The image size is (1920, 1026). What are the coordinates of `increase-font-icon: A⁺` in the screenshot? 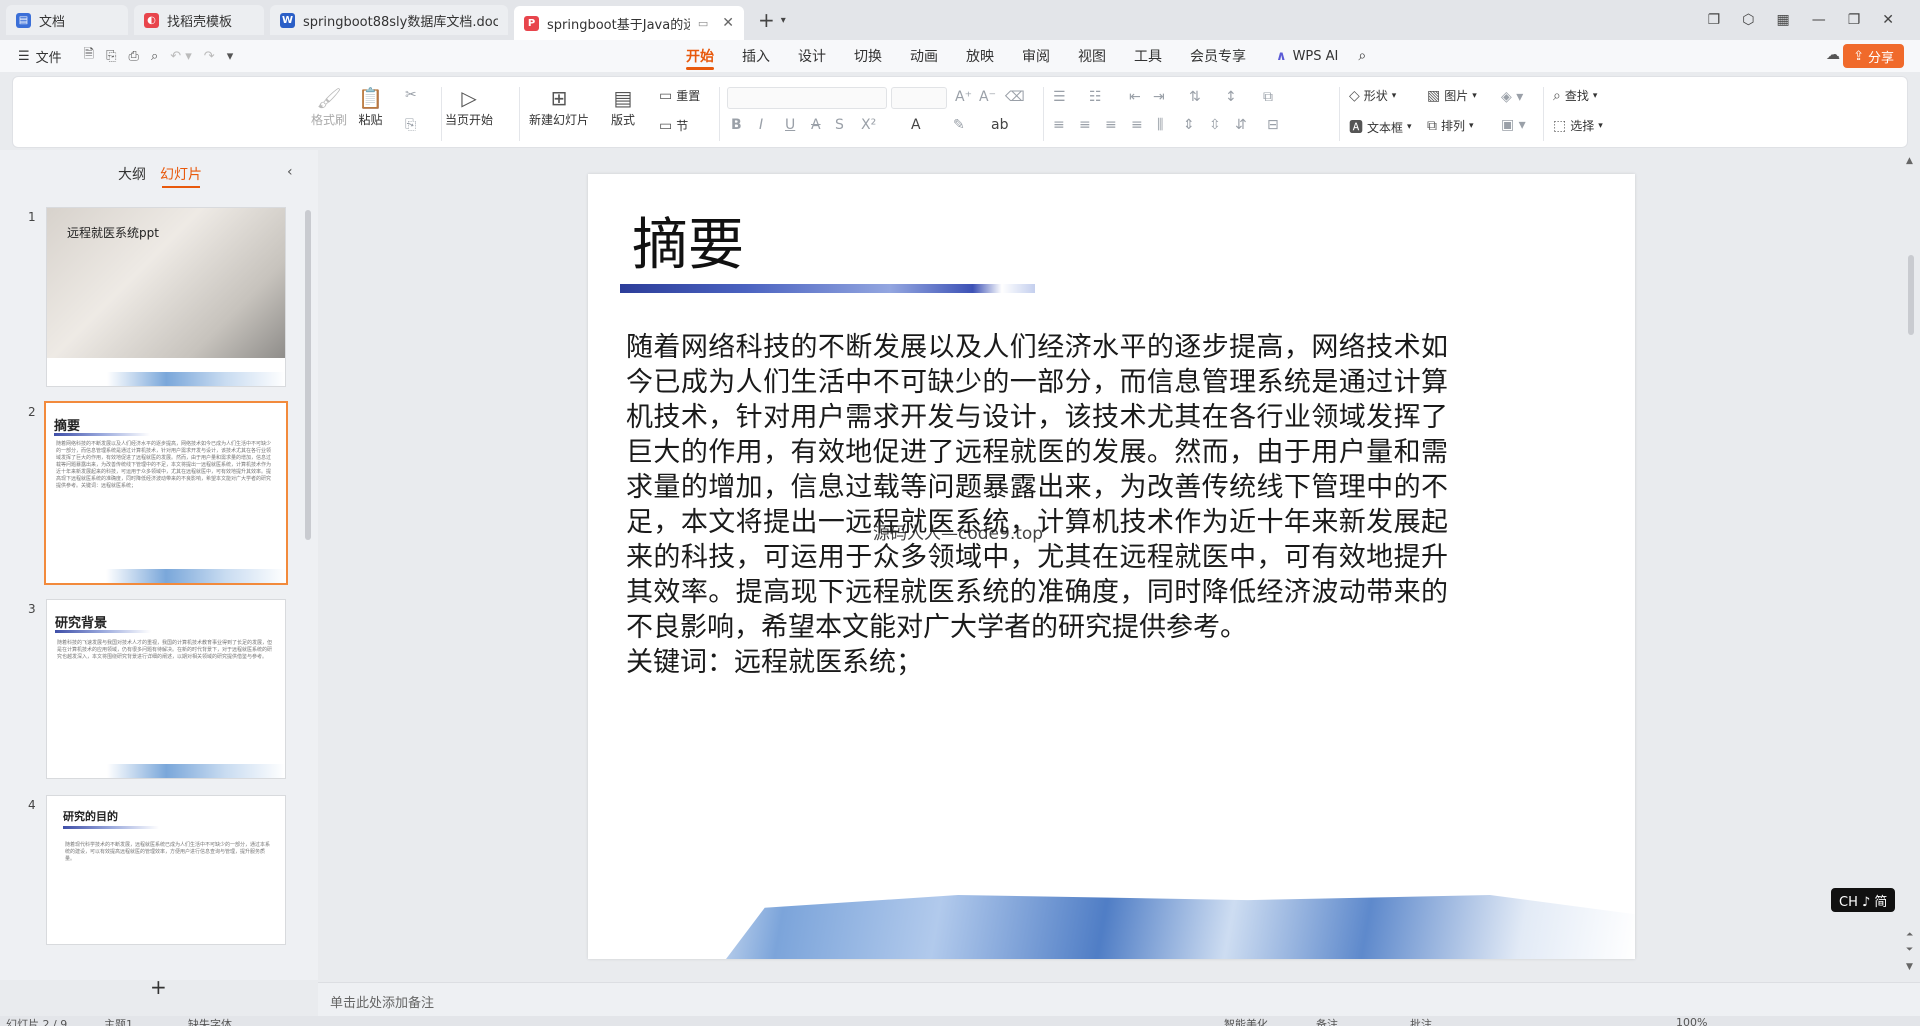 It's located at (963, 97).